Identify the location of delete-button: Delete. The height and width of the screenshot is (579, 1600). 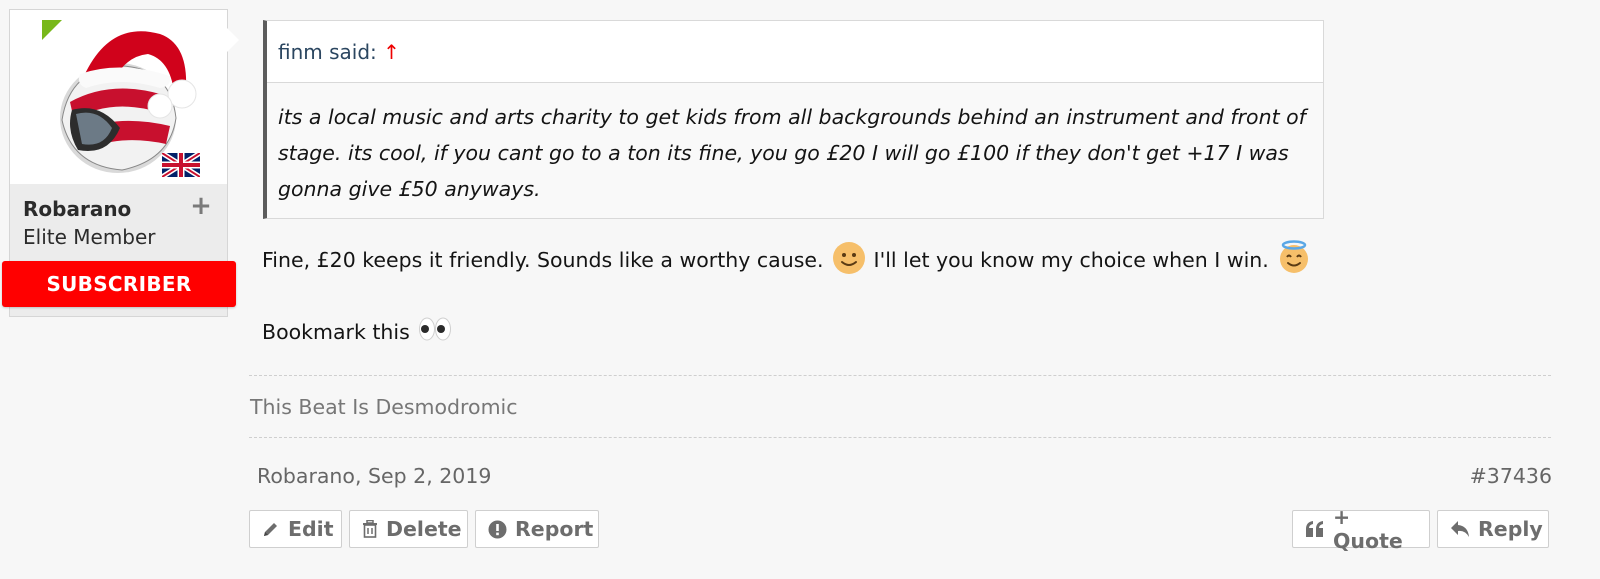
(408, 529).